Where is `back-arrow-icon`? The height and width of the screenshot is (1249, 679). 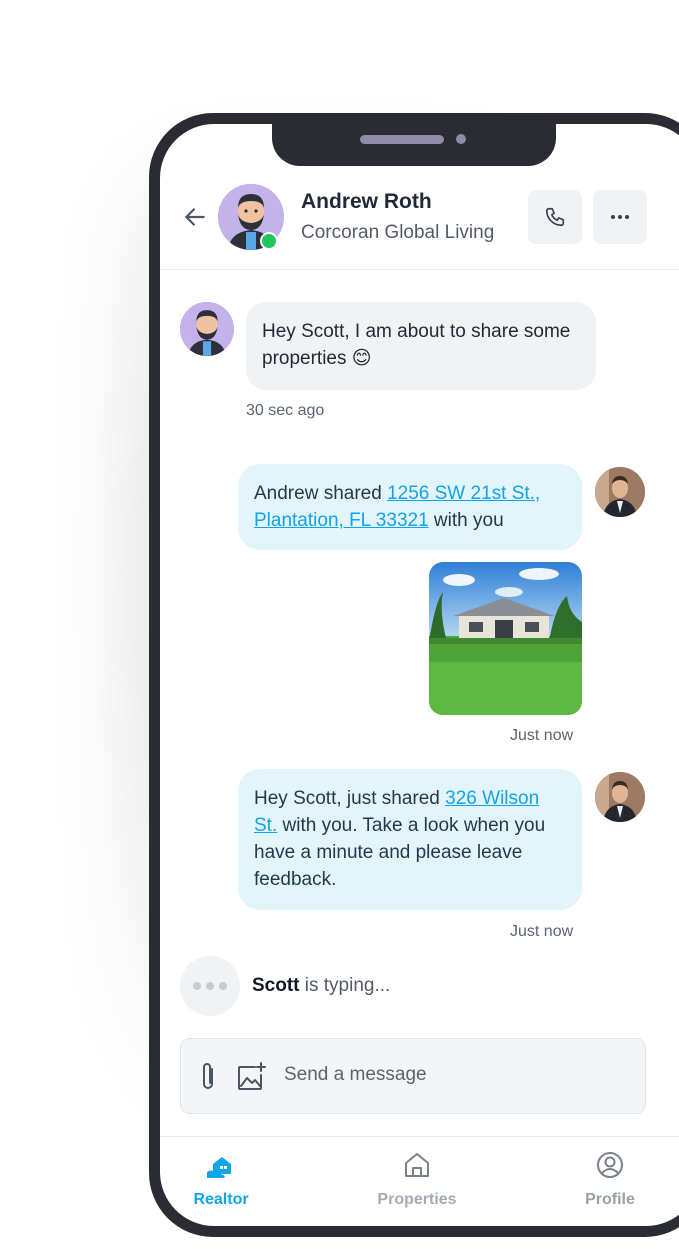
back-arrow-icon is located at coordinates (195, 217).